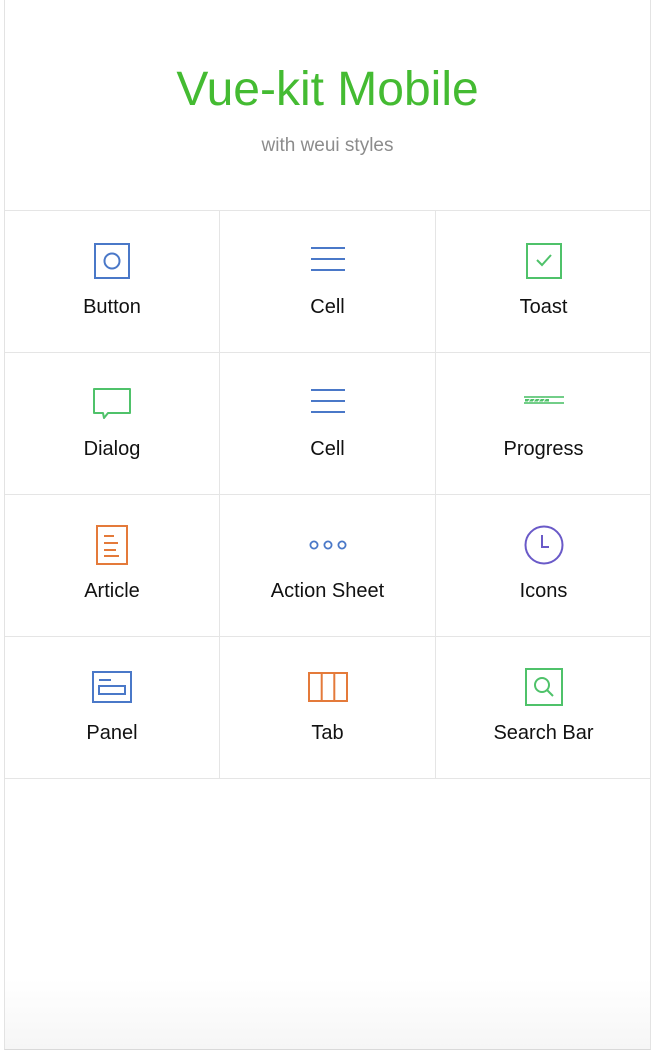 Image resolution: width=656 pixels, height=1052 pixels. Describe the element at coordinates (543, 424) in the screenshot. I see `grid-item-progress: Progress` at that location.